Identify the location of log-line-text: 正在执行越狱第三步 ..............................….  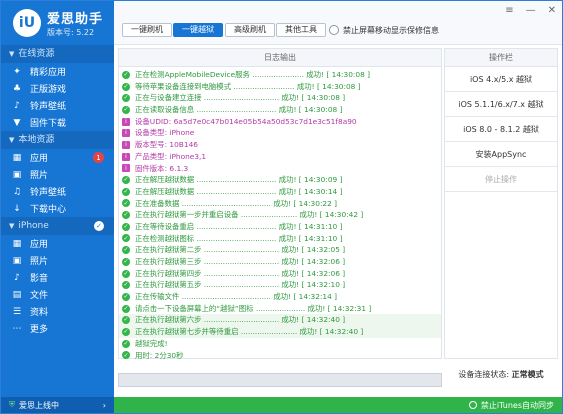
(240, 261).